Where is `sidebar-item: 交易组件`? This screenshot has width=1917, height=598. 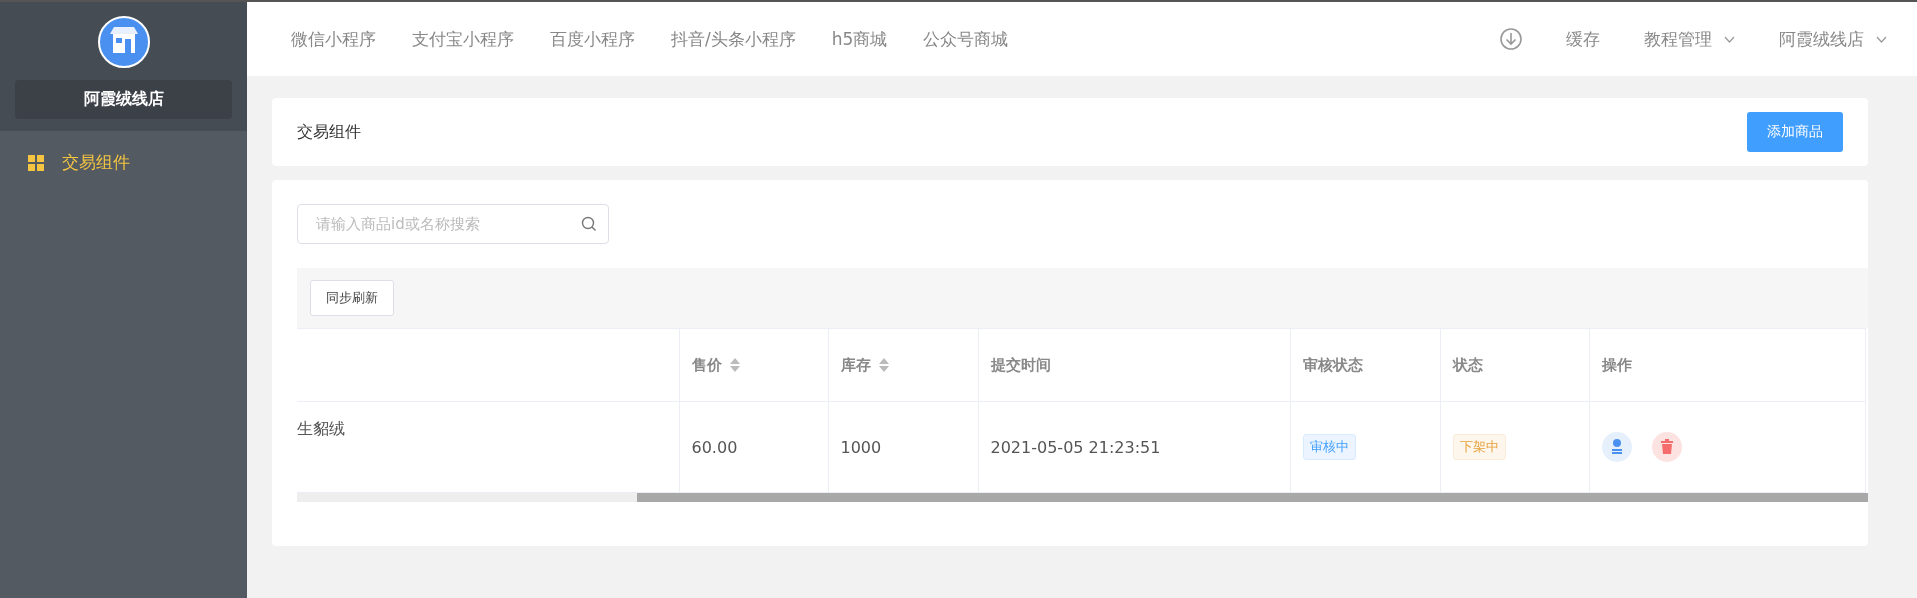 sidebar-item: 交易组件 is located at coordinates (123, 162).